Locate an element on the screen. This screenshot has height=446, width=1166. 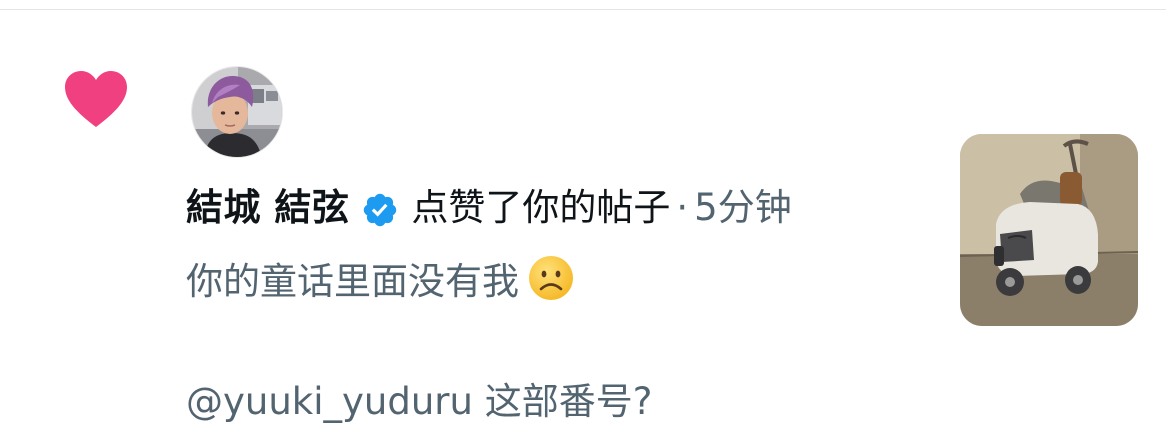
action-text: 点赞了你的帖子 is located at coordinates (541, 207).